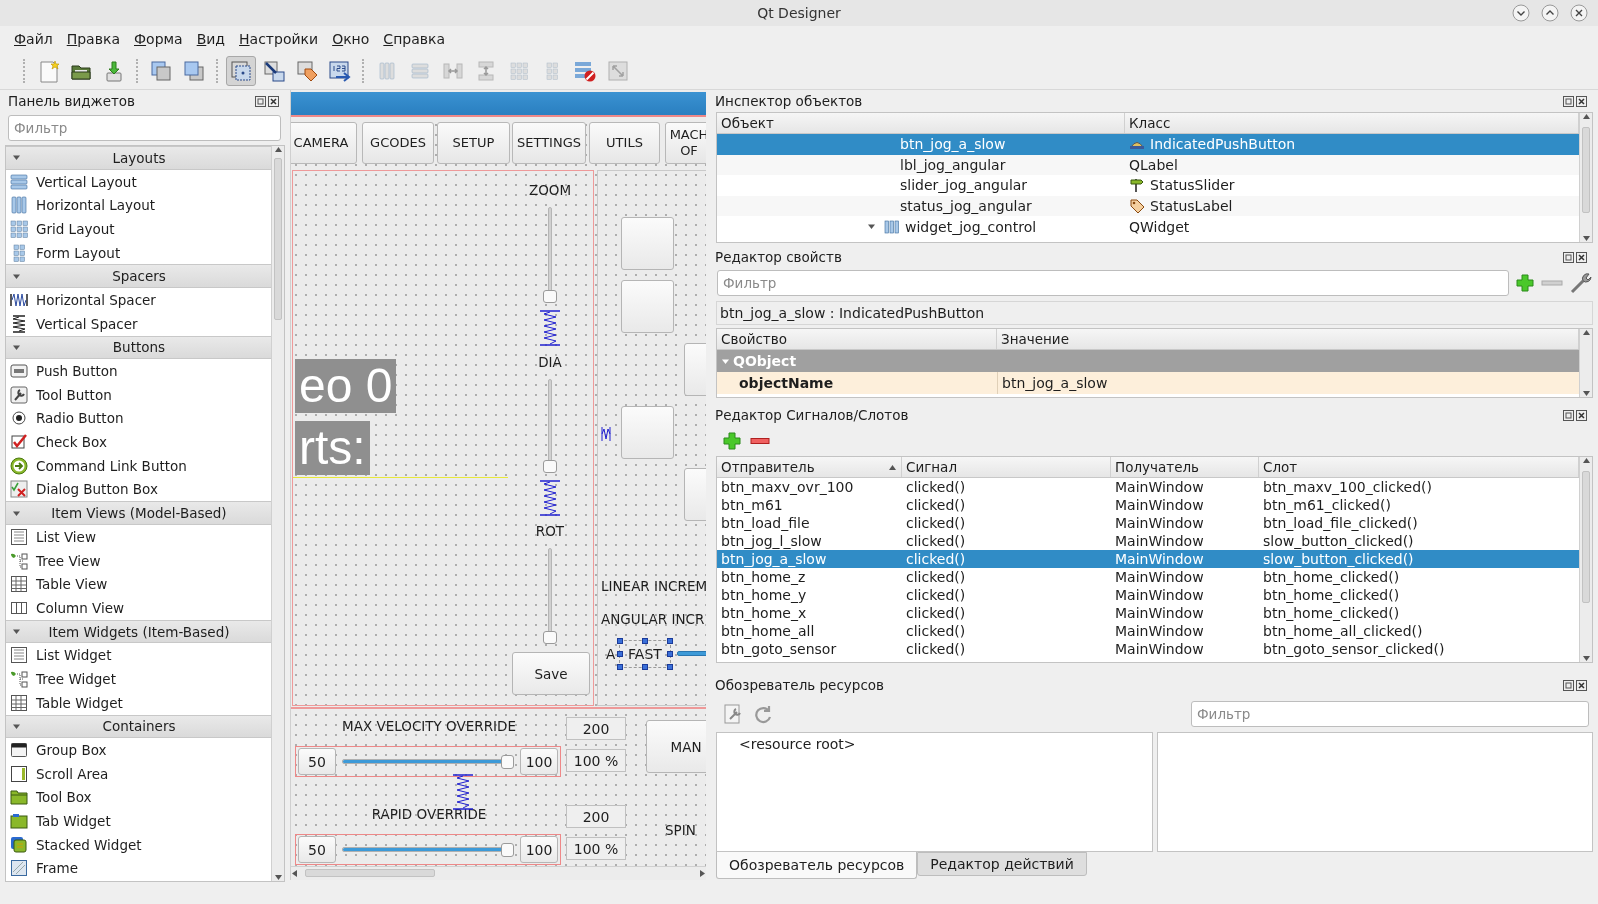 The height and width of the screenshot is (904, 1598). Describe the element at coordinates (473, 143) in the screenshot. I see `form-tab-button: SETUP` at that location.